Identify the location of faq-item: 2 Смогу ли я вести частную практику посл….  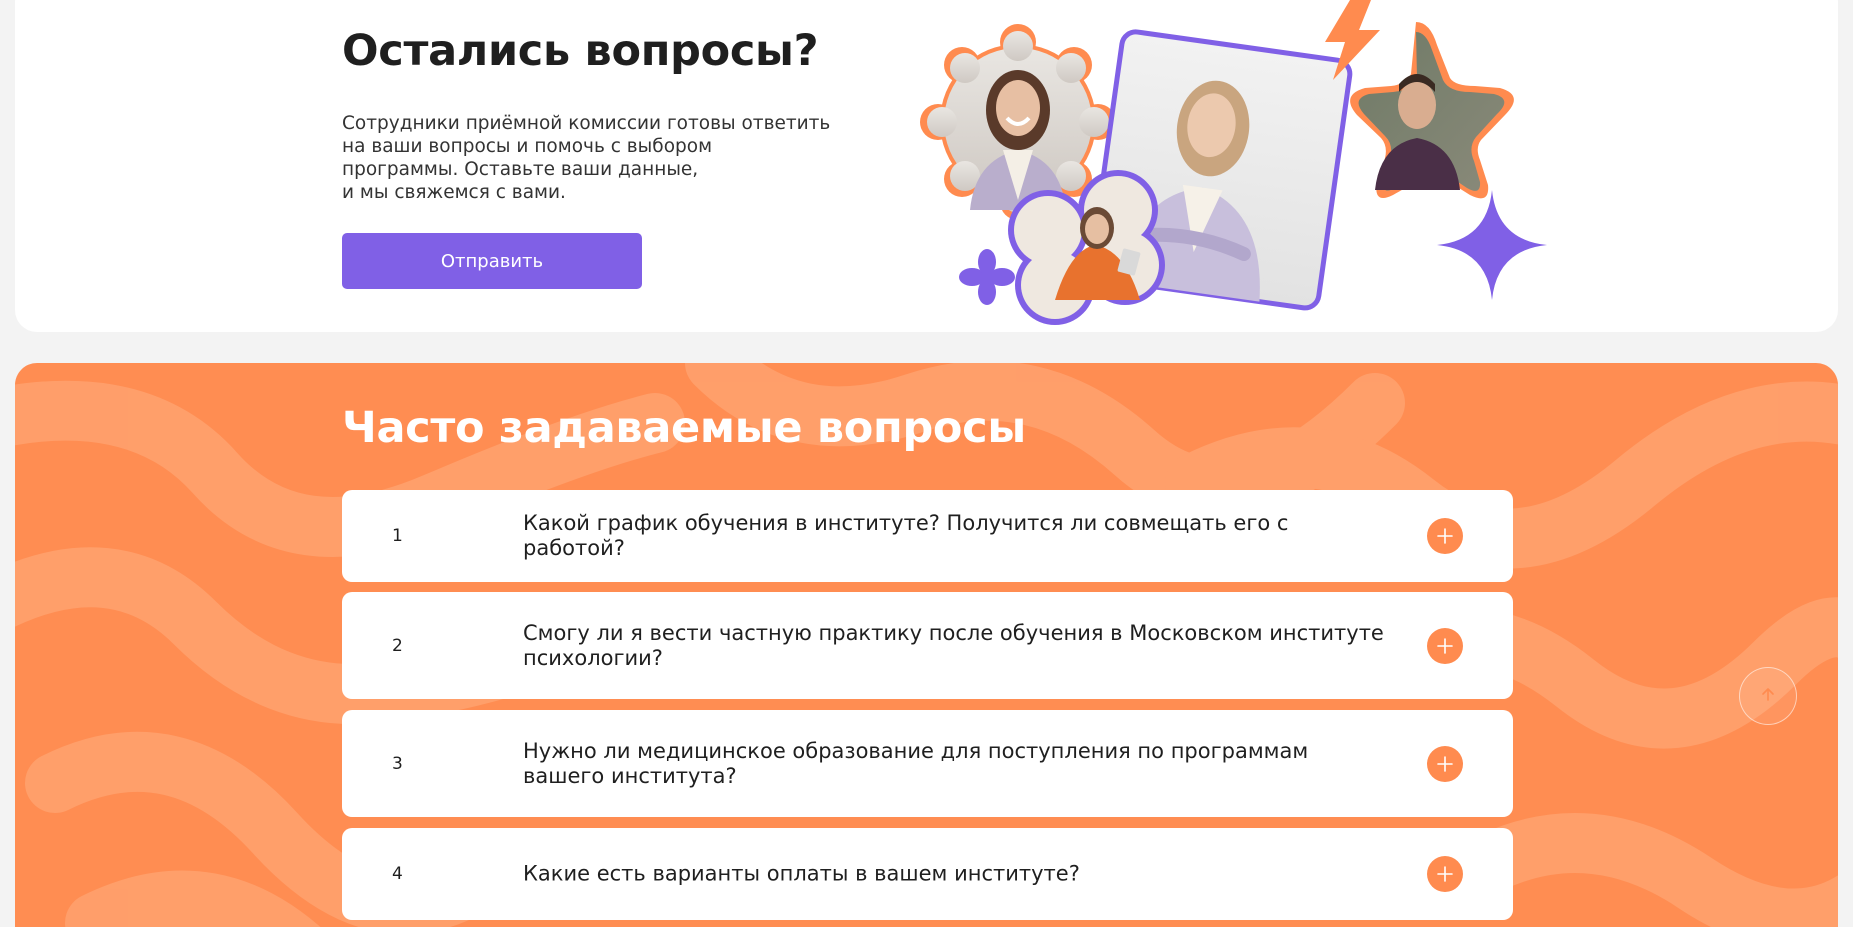
(927, 645).